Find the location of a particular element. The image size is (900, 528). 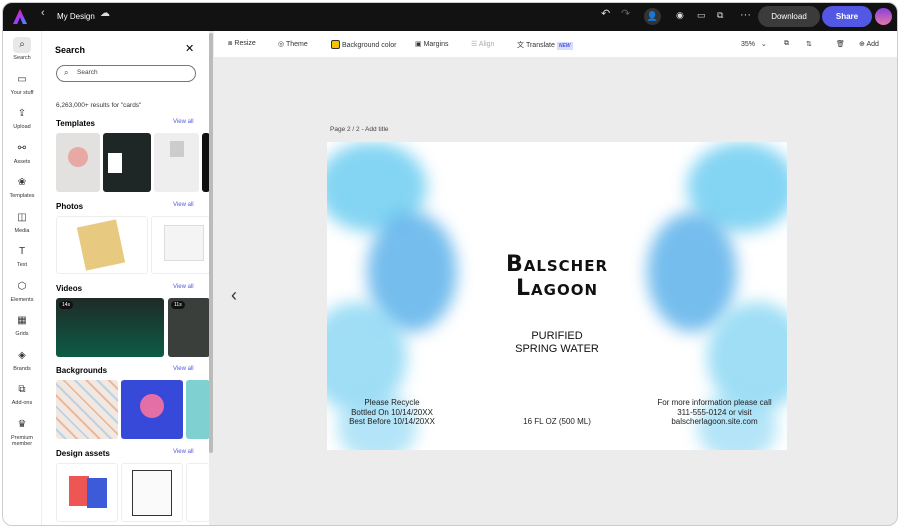

avatar is located at coordinates (883, 16).